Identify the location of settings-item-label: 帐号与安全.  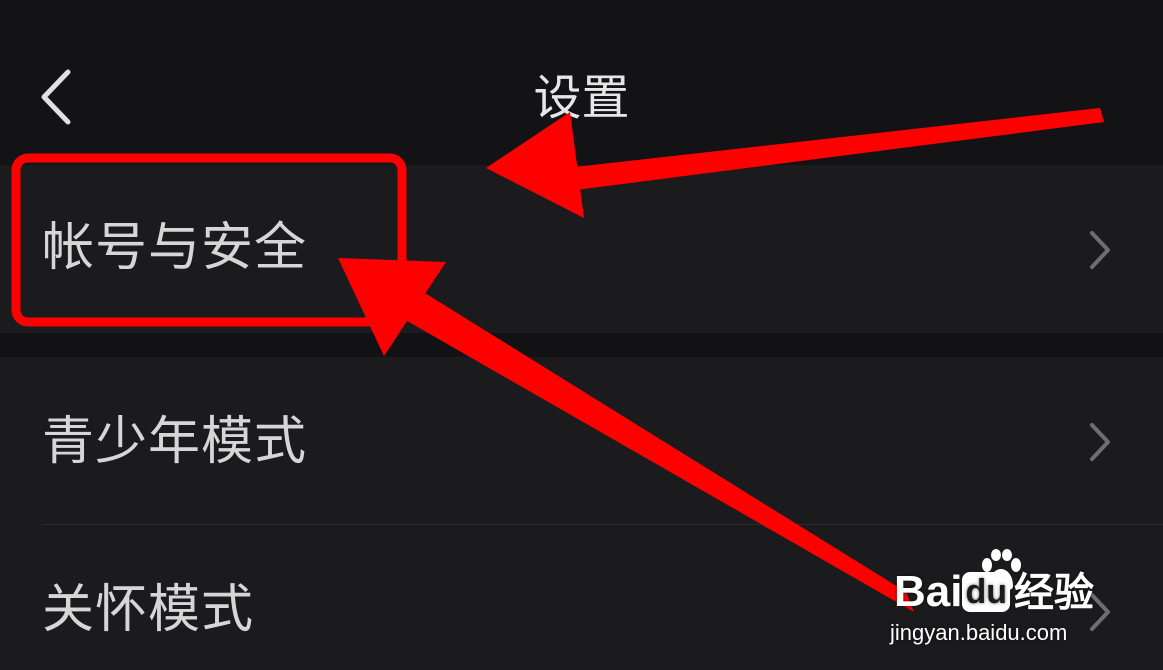
(175, 248).